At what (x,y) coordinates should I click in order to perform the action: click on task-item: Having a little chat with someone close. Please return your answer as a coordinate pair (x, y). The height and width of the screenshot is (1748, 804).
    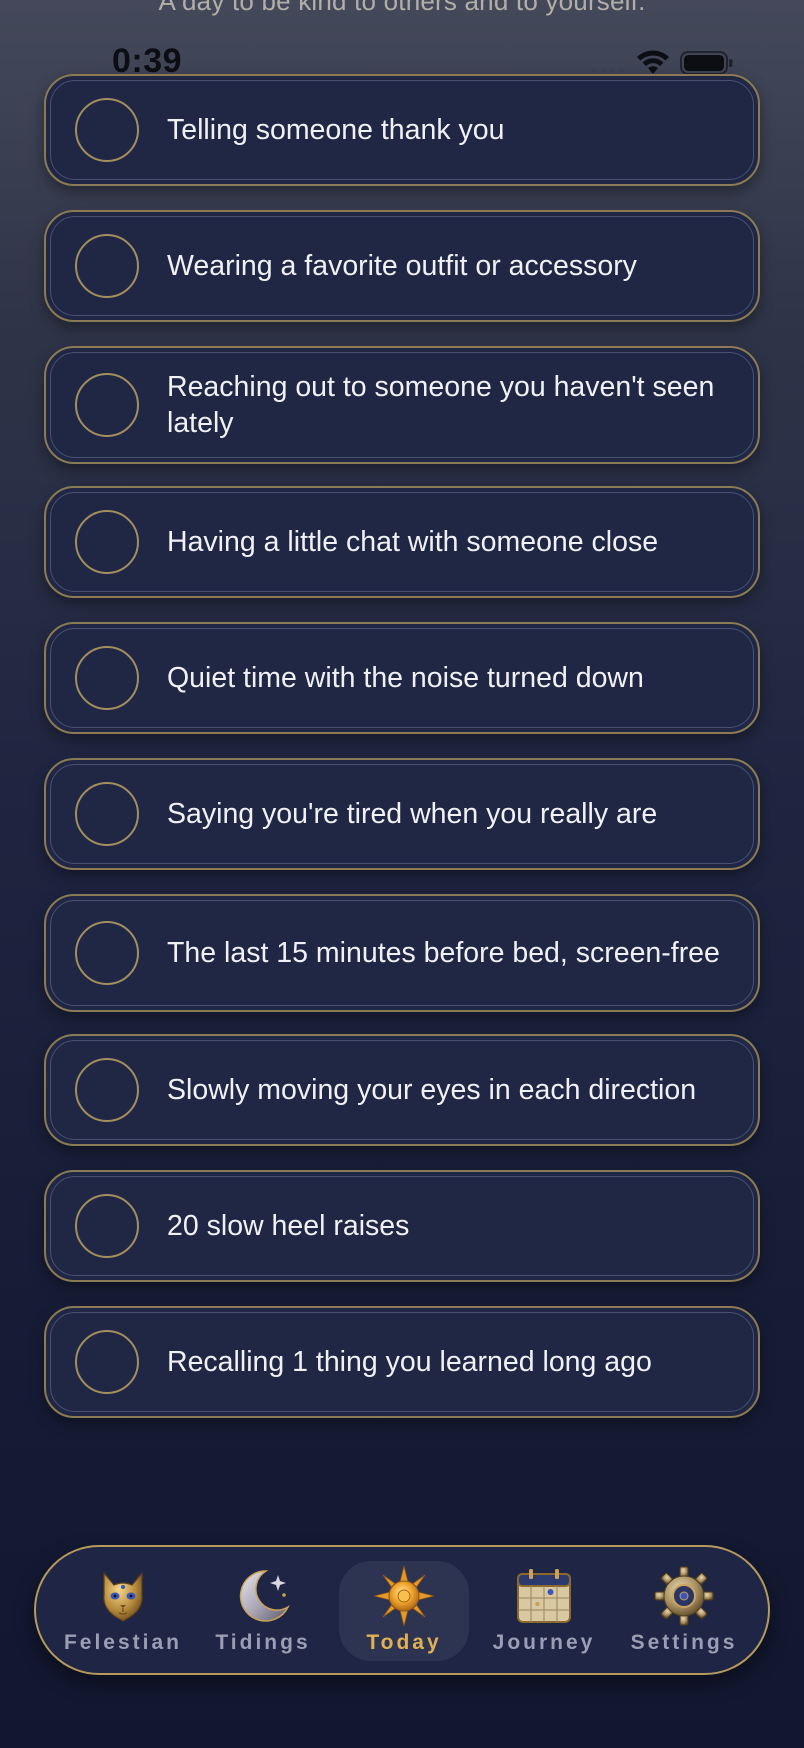
    Looking at the image, I should click on (402, 542).